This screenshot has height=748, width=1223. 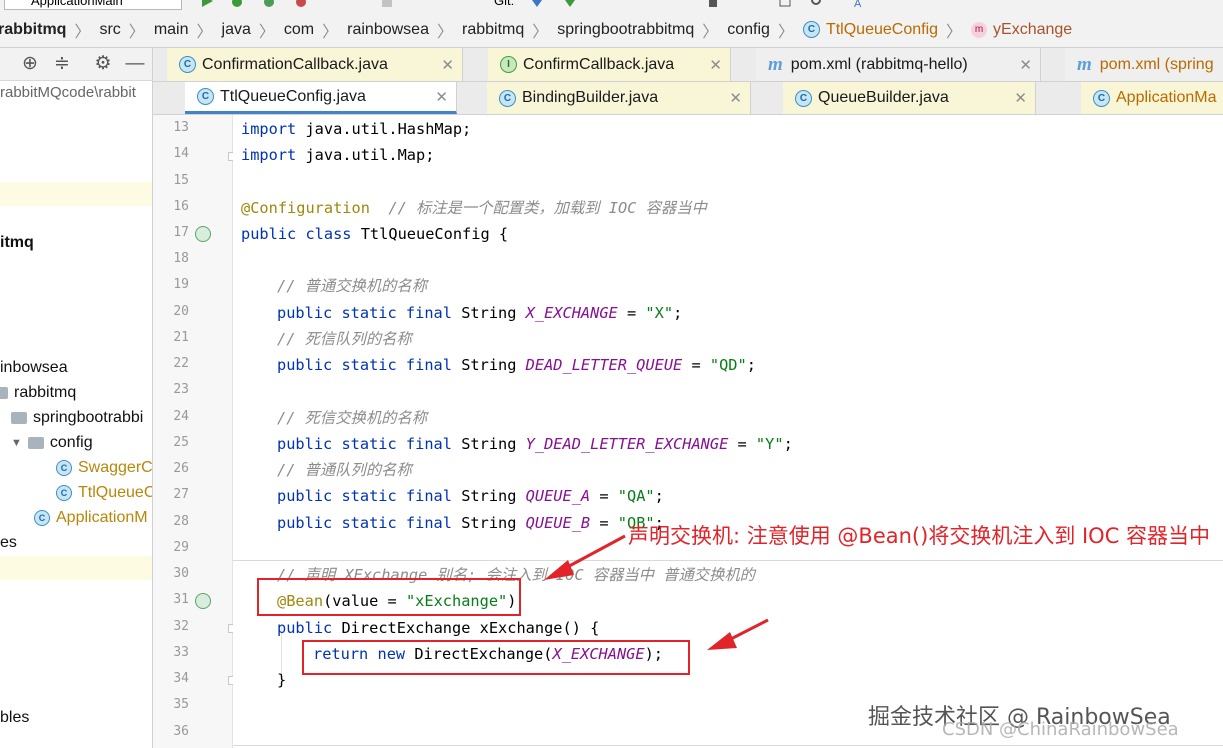 What do you see at coordinates (909, 98) in the screenshot?
I see `tab-queue-builder: C QueueBuilder.java ✕` at bounding box center [909, 98].